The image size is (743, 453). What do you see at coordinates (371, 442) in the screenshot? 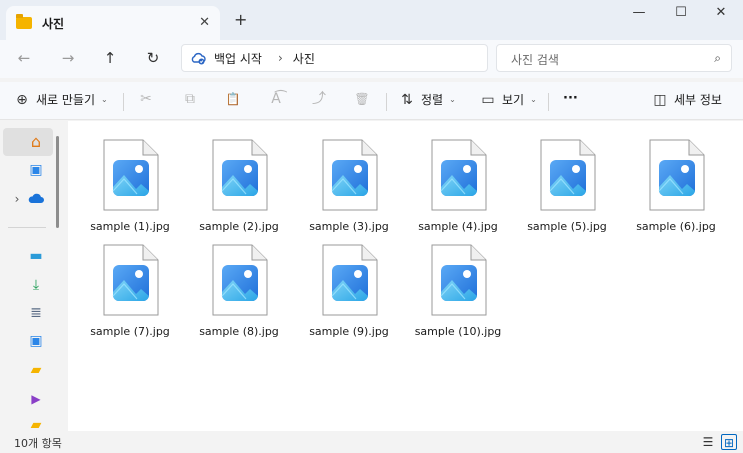
I see `status-bar: 10개 항목 ☰ ⊞` at bounding box center [371, 442].